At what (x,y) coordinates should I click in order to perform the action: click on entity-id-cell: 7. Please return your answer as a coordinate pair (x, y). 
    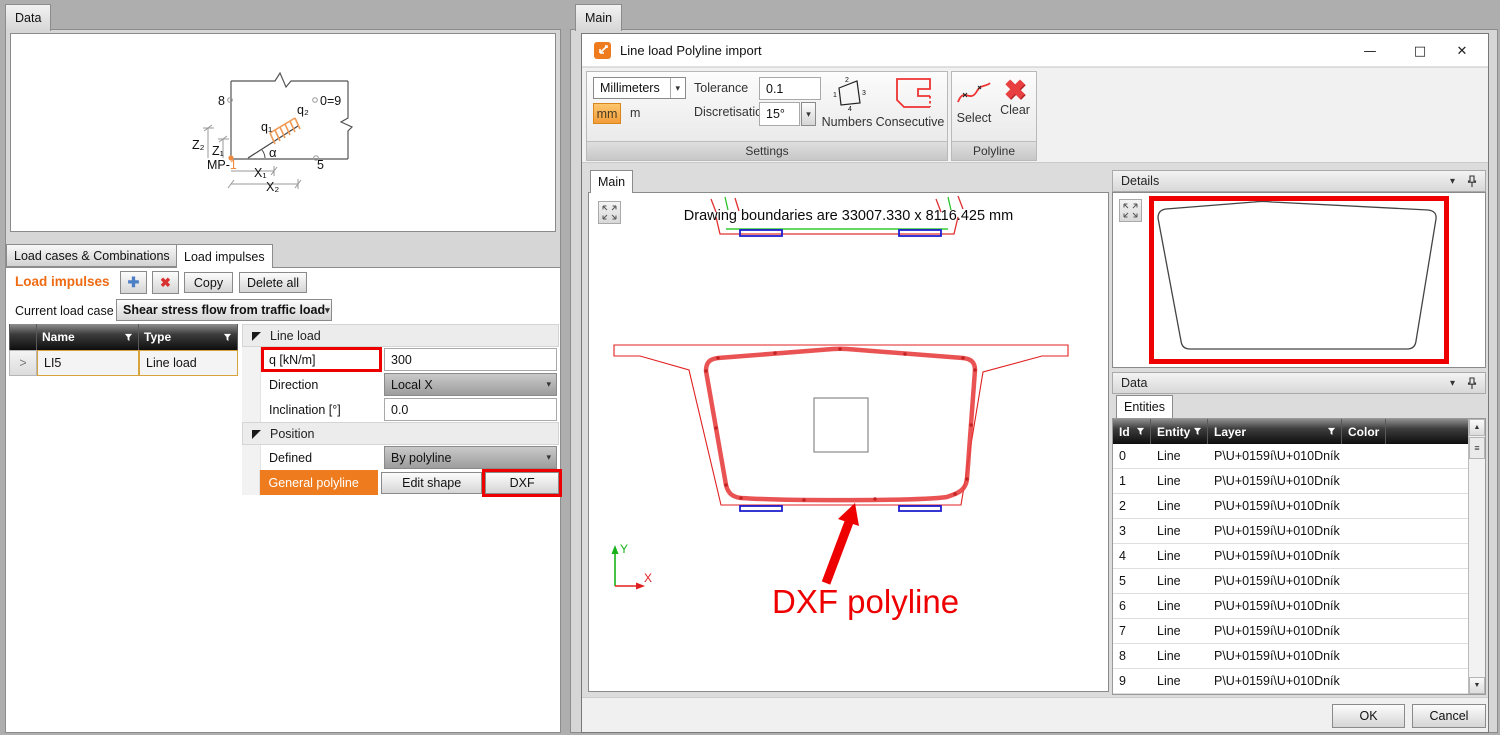
    Looking at the image, I should click on (1122, 631).